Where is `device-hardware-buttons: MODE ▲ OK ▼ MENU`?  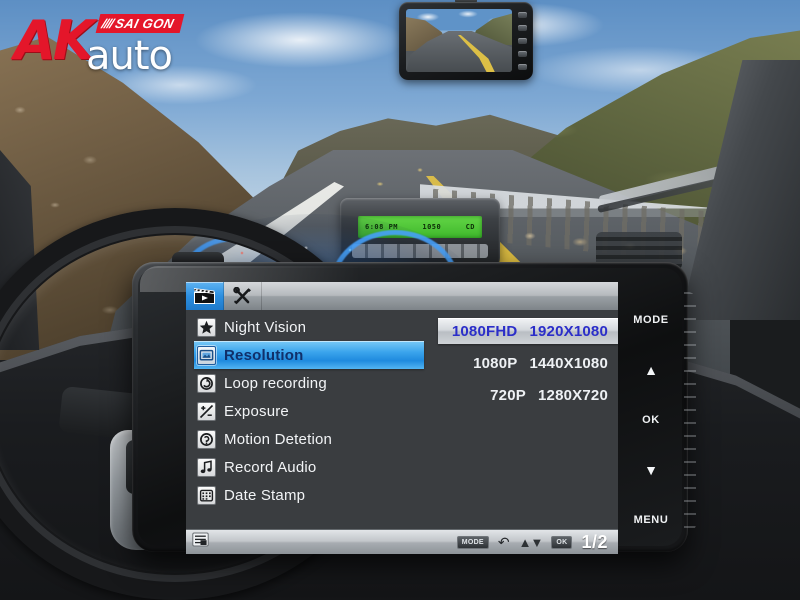 device-hardware-buttons: MODE ▲ OK ▼ MENU is located at coordinates (651, 419).